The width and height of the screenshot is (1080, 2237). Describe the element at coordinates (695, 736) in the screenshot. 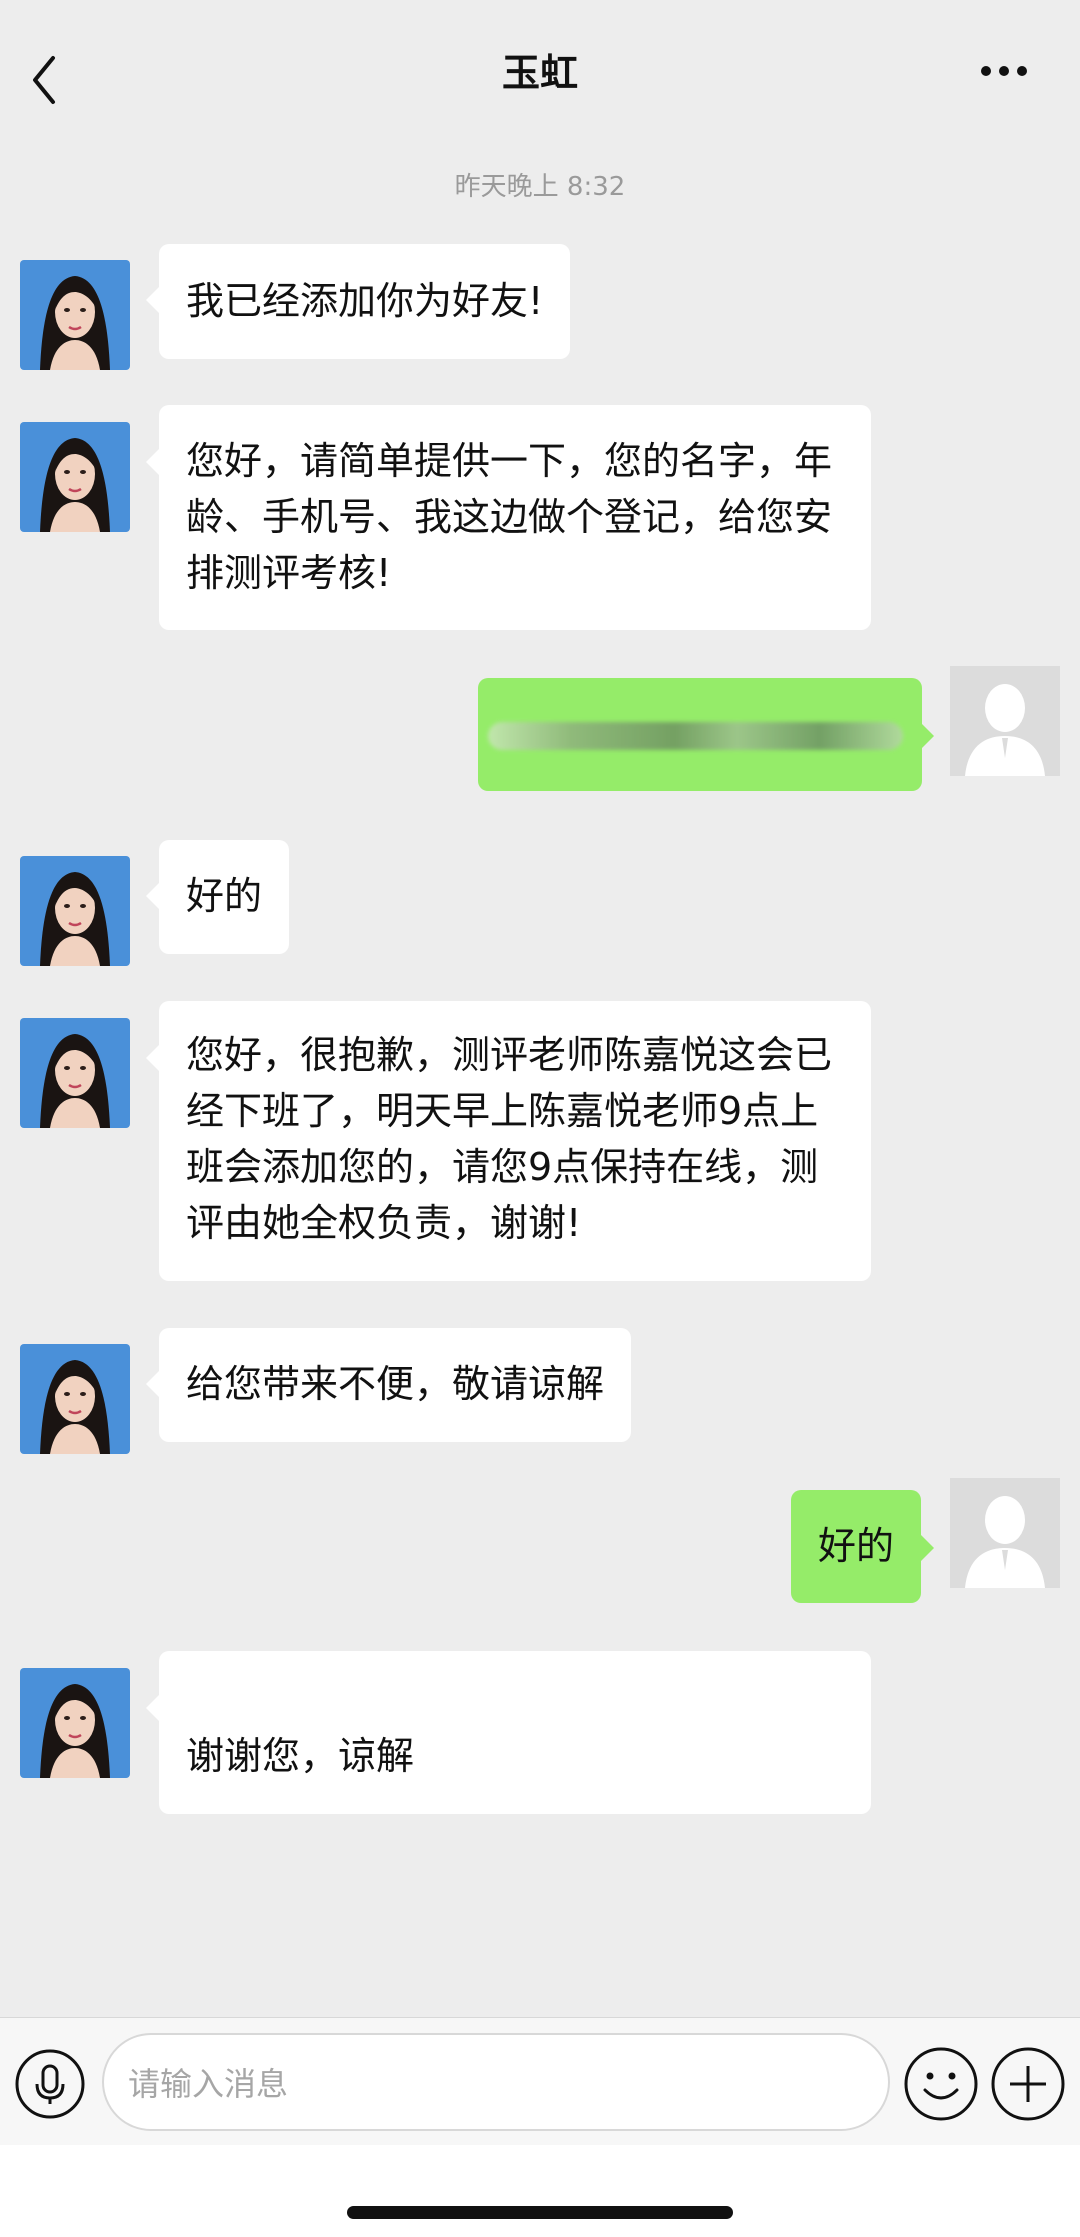

I see `redacted-content` at that location.